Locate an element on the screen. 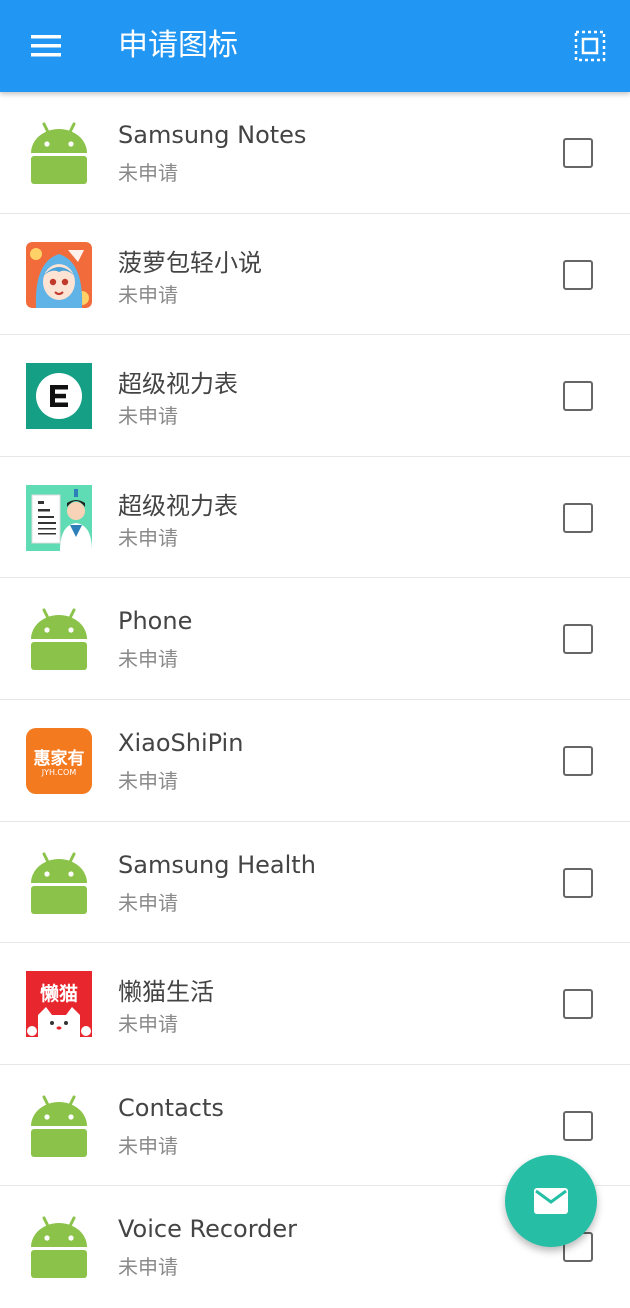  app-name: 懒猫生活 is located at coordinates (166, 992).